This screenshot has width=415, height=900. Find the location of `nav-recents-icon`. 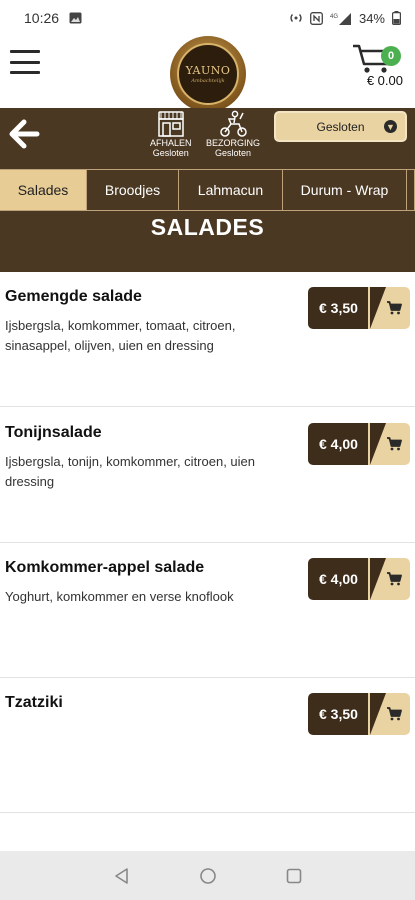

nav-recents-icon is located at coordinates (294, 876).